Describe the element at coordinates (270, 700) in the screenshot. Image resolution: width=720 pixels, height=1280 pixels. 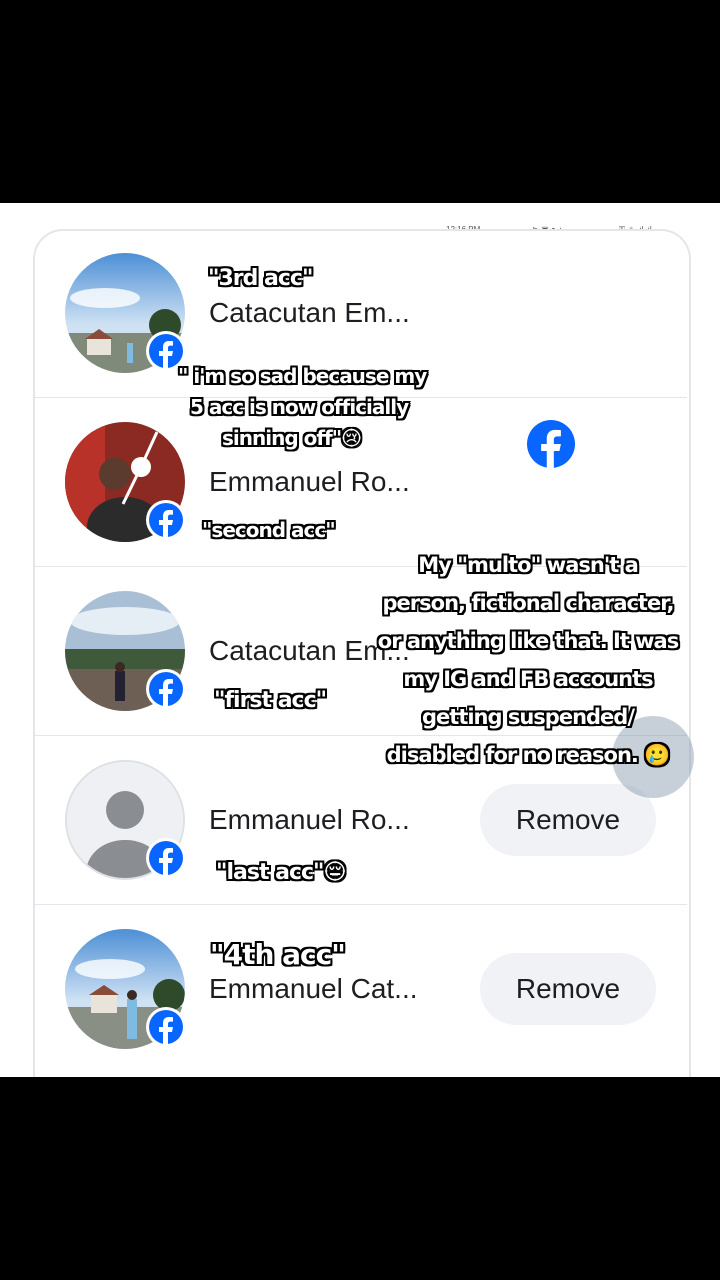
I see `caption-first-acc: "first acc"` at that location.